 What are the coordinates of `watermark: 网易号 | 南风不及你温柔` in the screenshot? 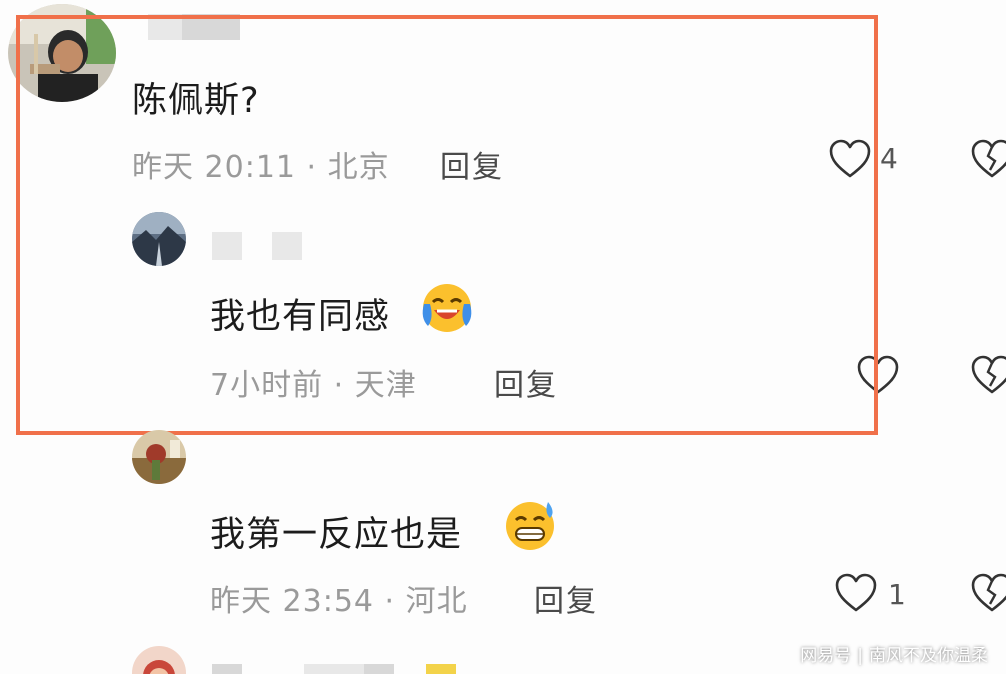 It's located at (894, 653).